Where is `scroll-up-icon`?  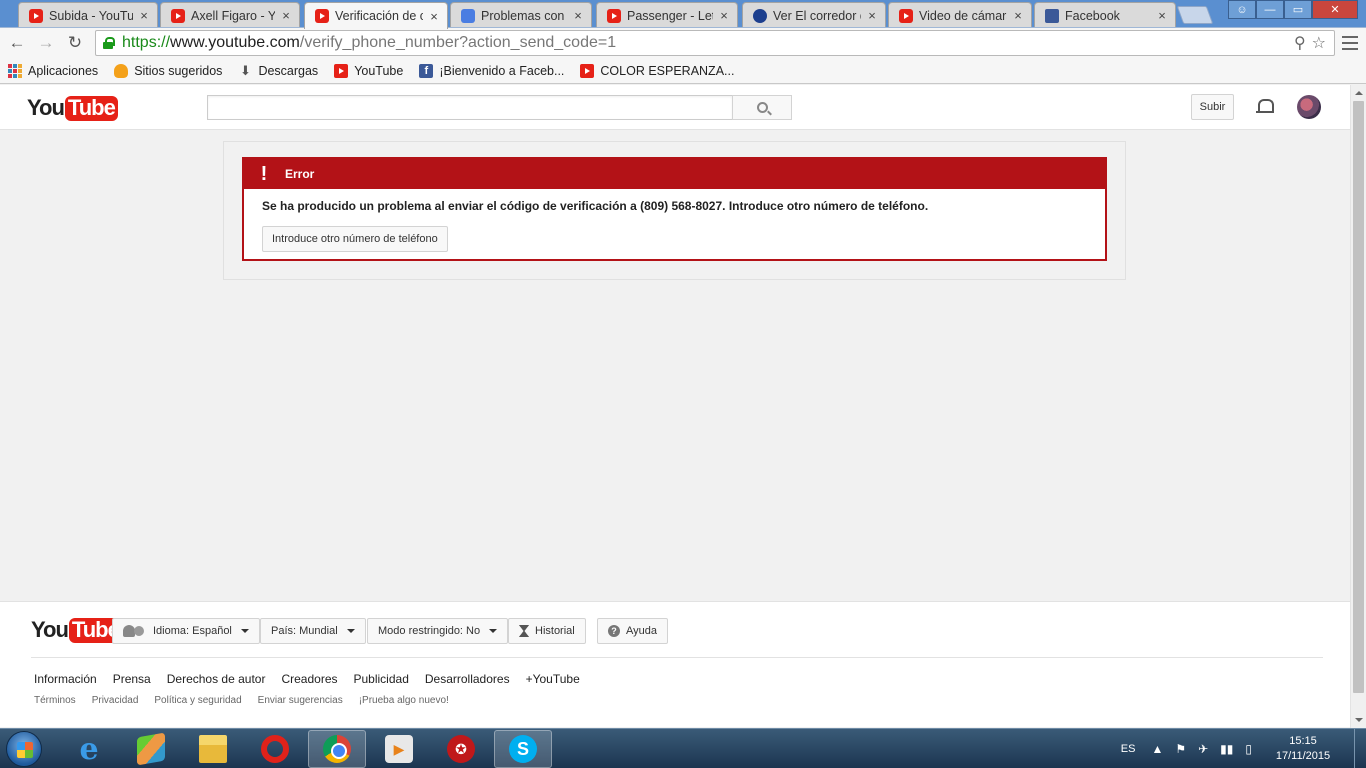
scroll-up-icon is located at coordinates (1358, 93).